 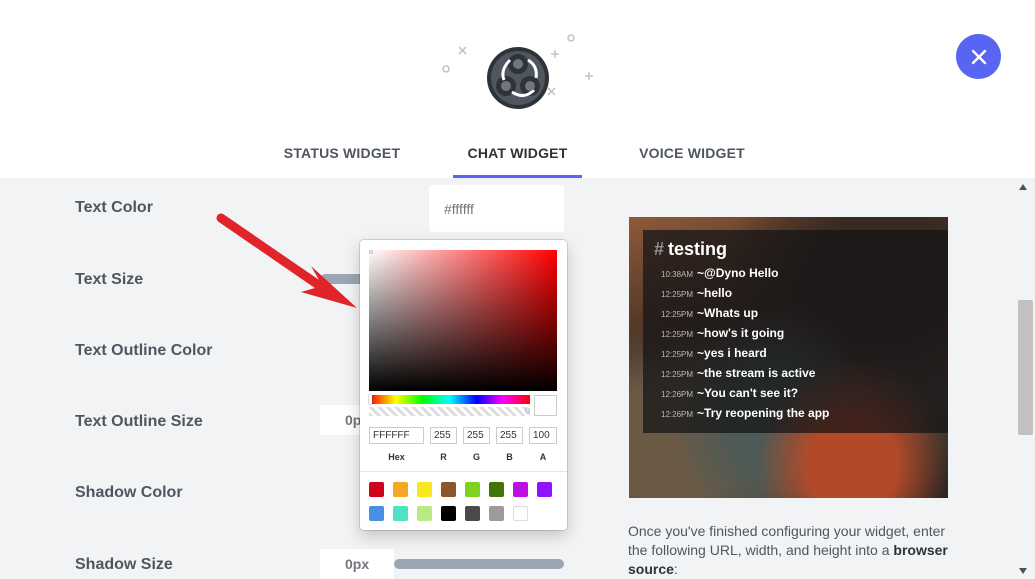 What do you see at coordinates (1023, 187) in the screenshot?
I see `scroll-up-arrow-icon` at bounding box center [1023, 187].